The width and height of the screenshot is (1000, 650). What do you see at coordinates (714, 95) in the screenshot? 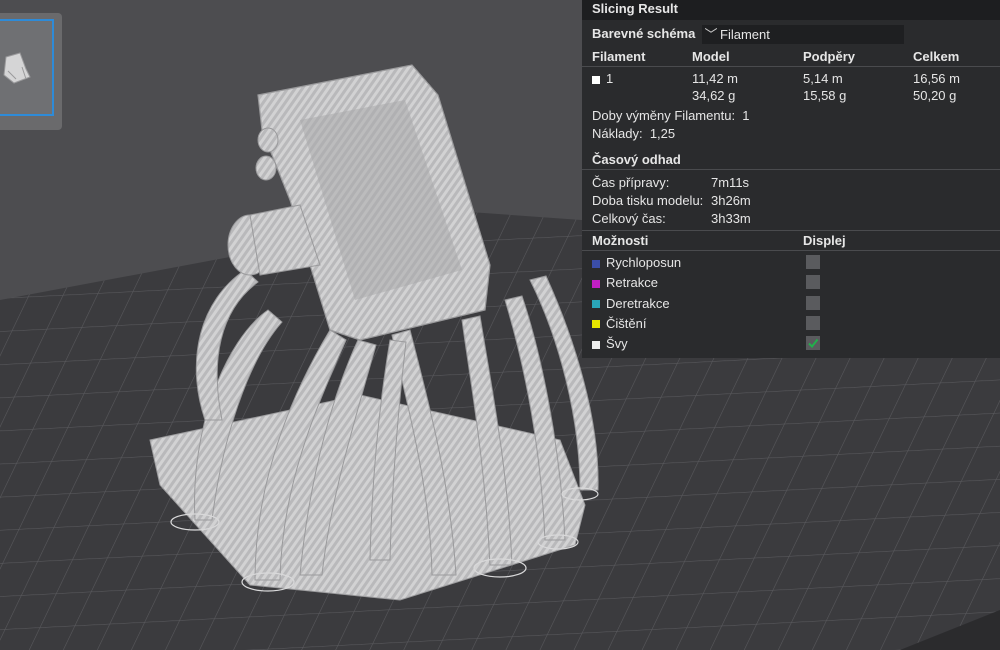
I see `model-weight: 34,62 g` at bounding box center [714, 95].